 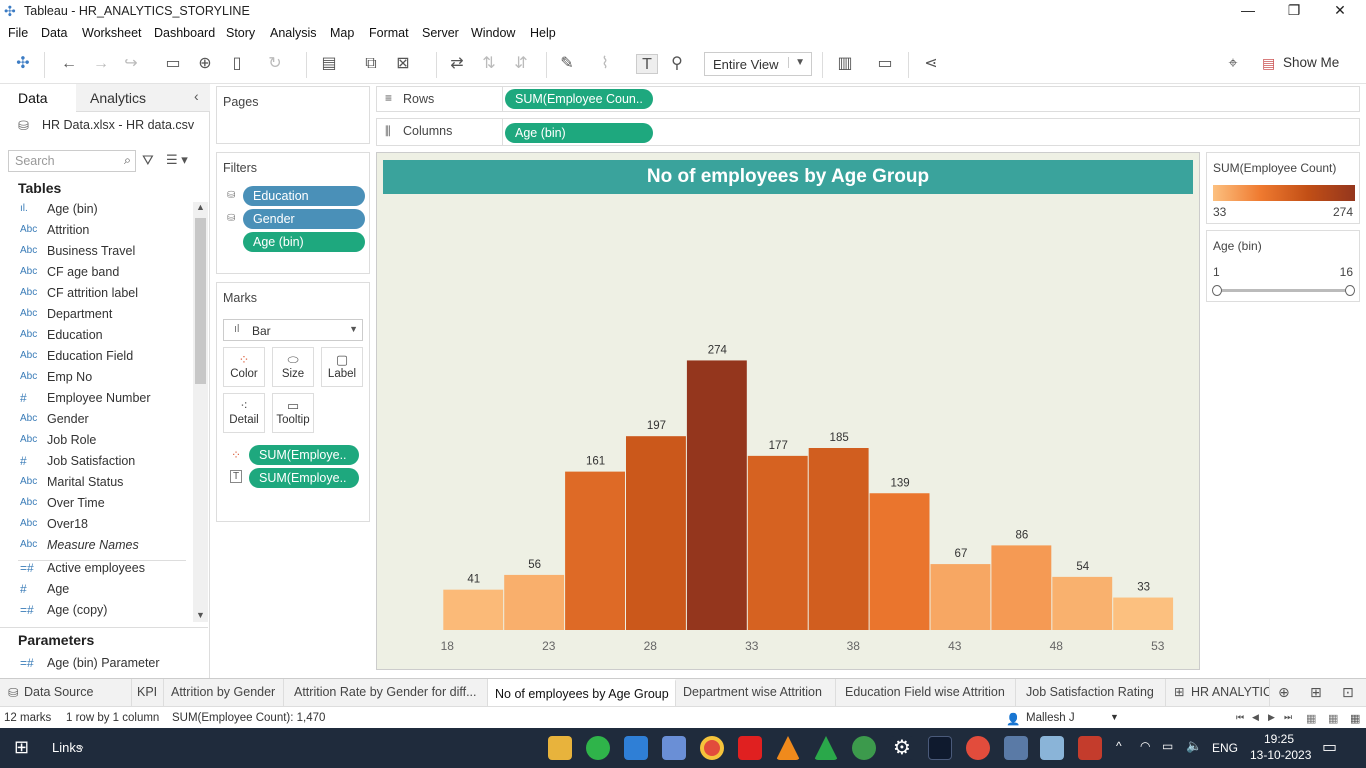 What do you see at coordinates (605, 64) in the screenshot?
I see `group-members-icon: ⌇` at bounding box center [605, 64].